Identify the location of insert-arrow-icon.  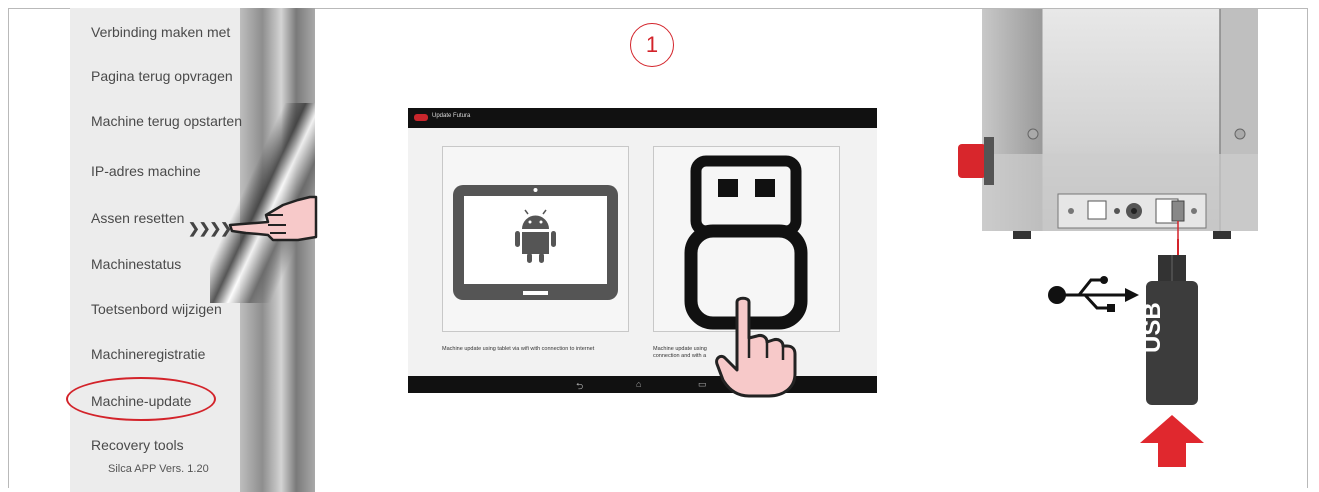
(1172, 441).